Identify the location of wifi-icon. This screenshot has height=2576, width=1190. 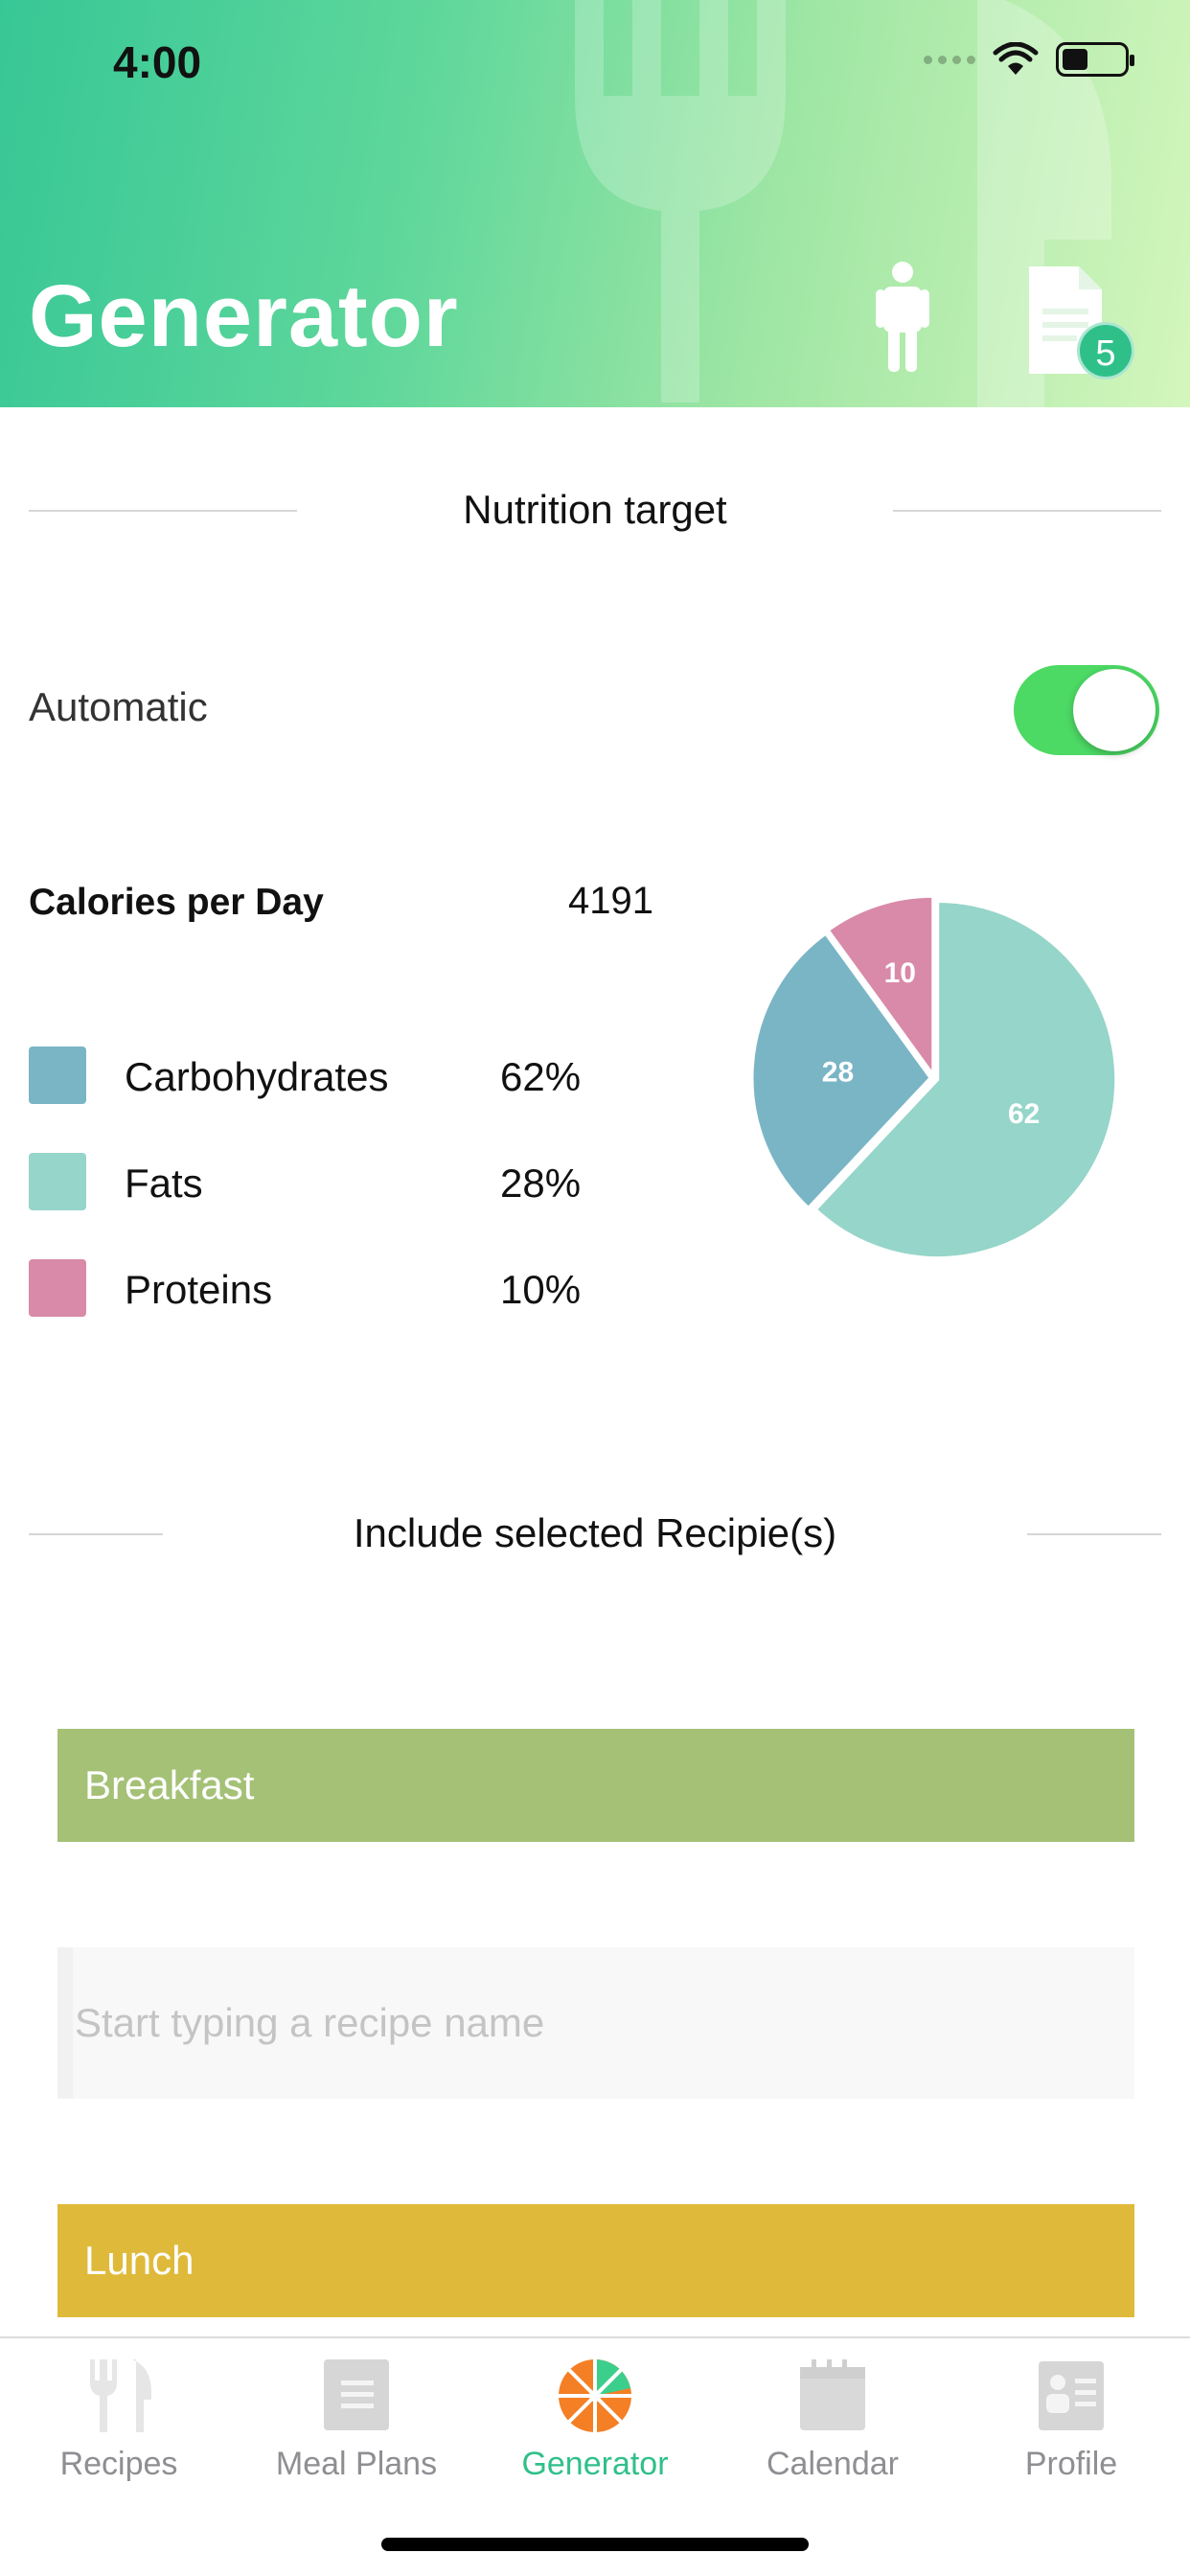
(1016, 58).